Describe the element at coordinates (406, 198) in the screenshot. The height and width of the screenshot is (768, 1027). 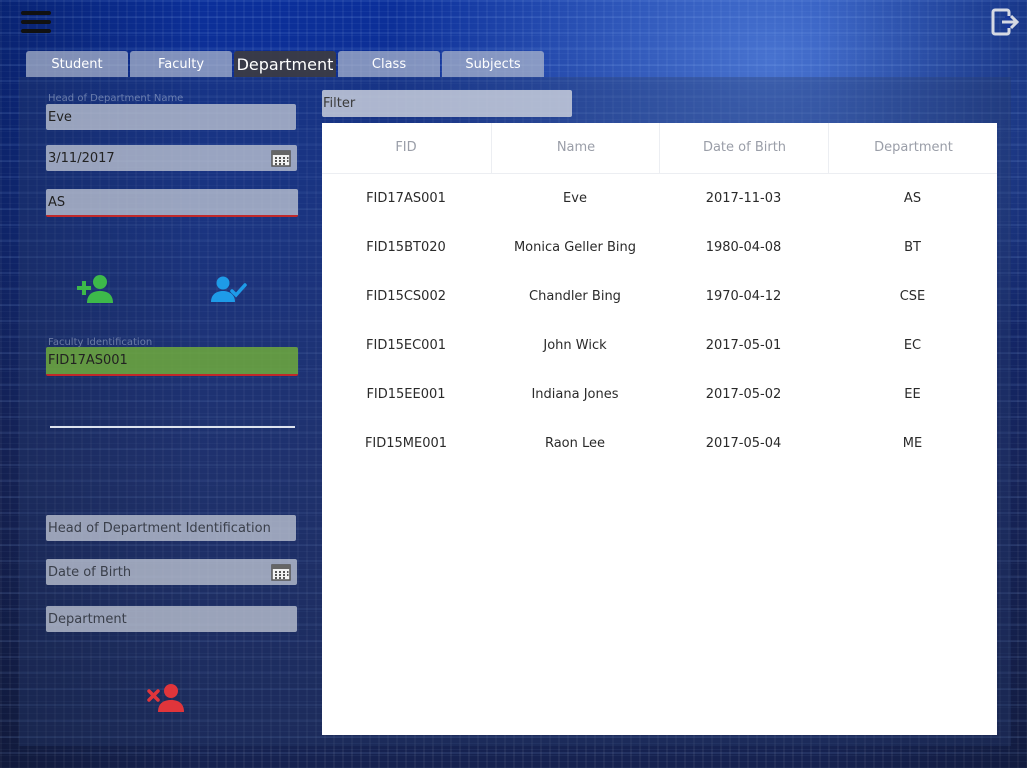
I see `cell-fid: FID17AS001` at that location.